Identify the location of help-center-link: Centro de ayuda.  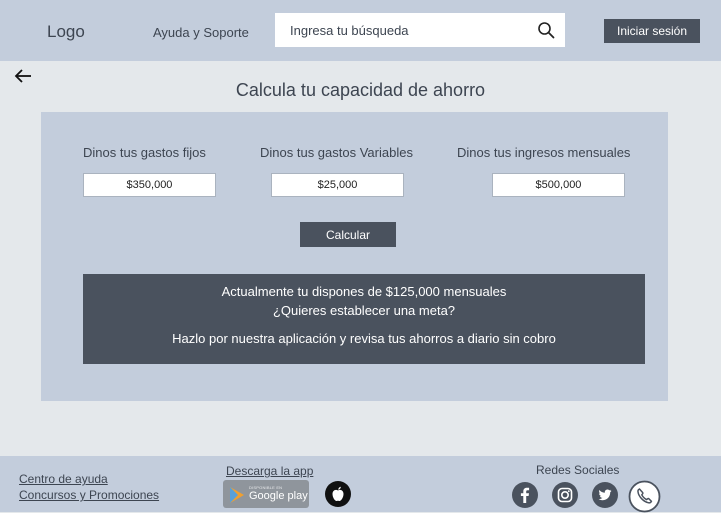
(63, 479).